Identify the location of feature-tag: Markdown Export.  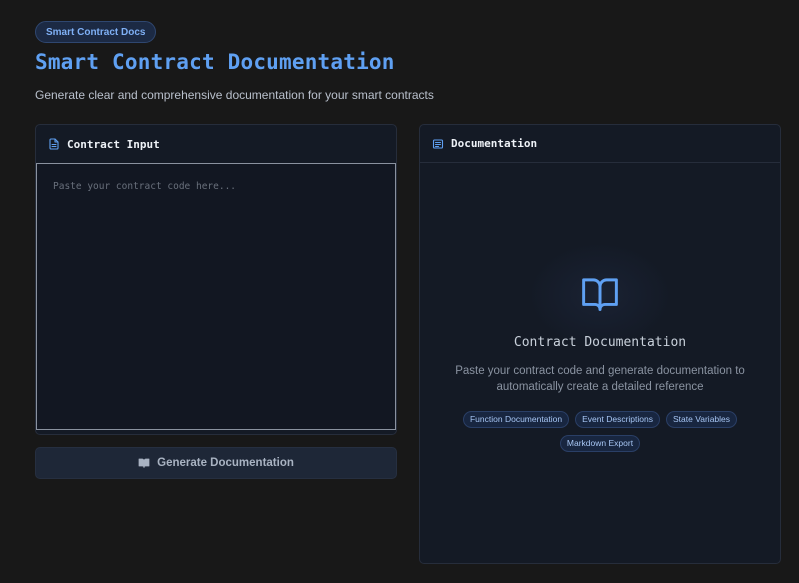
(600, 443).